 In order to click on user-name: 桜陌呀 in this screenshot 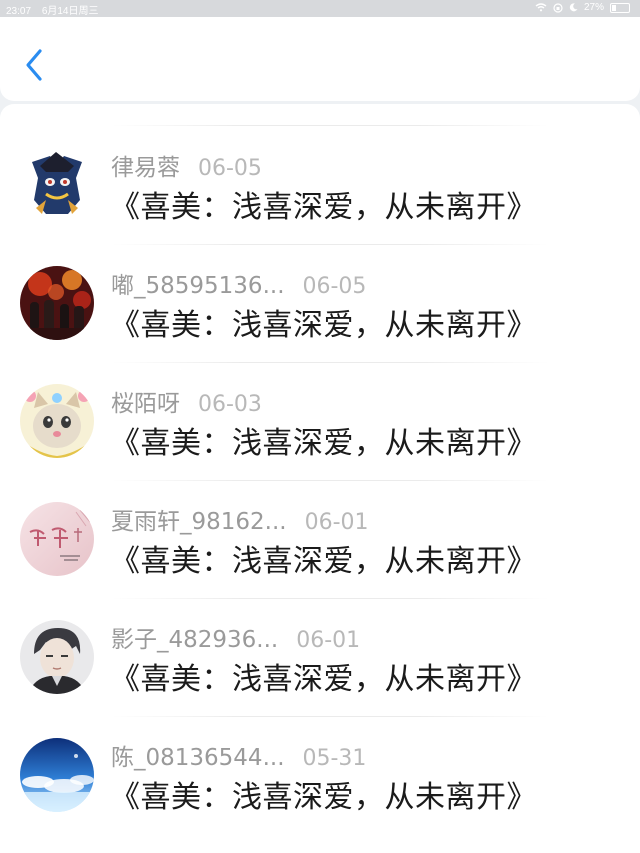, I will do `click(145, 401)`.